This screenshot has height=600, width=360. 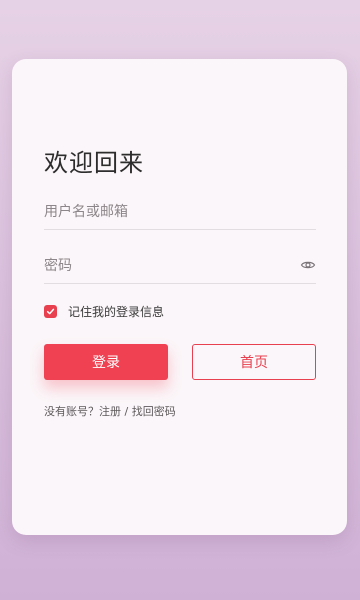 I want to click on no-account-text: 没有账号？, so click(x=71, y=411).